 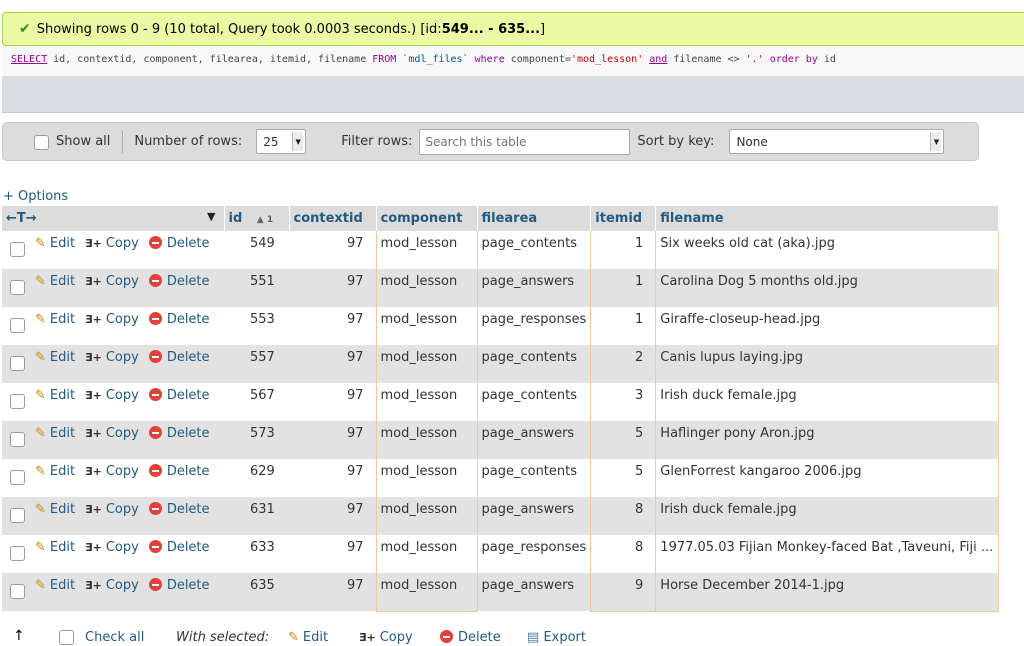 I want to click on cell-filename: Irish duck female.jpg, so click(x=827, y=516).